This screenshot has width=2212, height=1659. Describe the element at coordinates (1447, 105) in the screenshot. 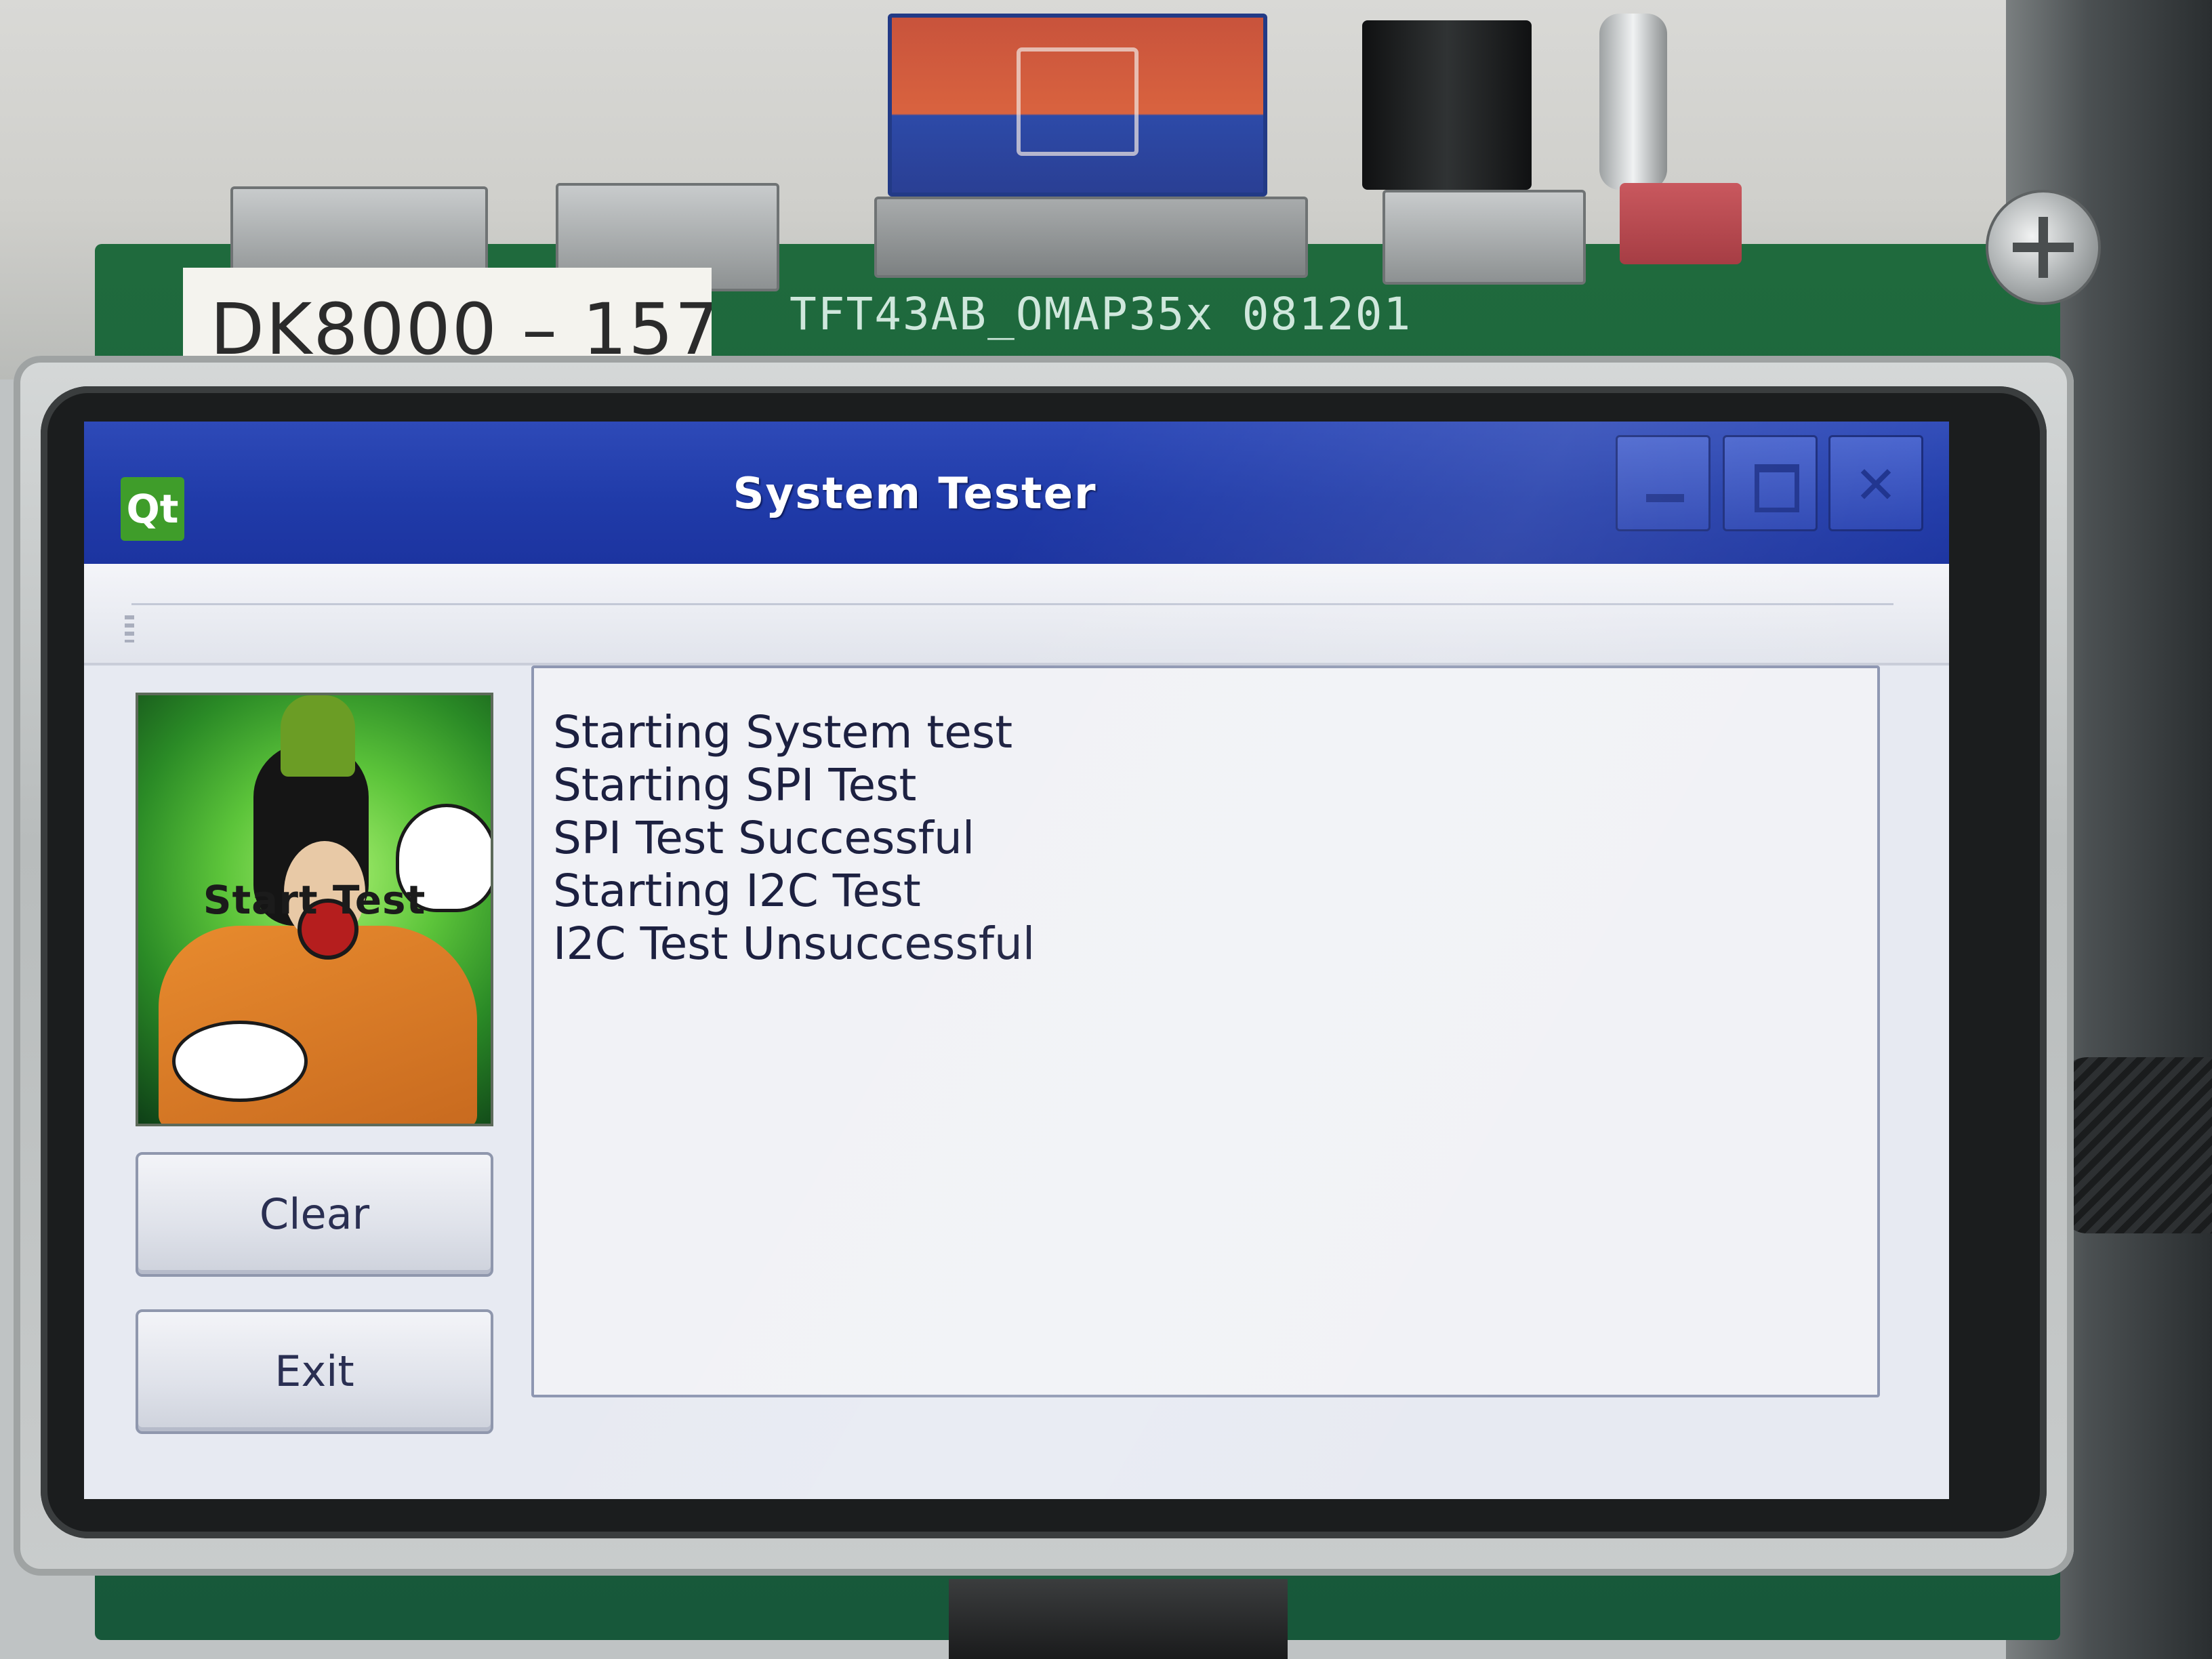

I see `connector` at that location.